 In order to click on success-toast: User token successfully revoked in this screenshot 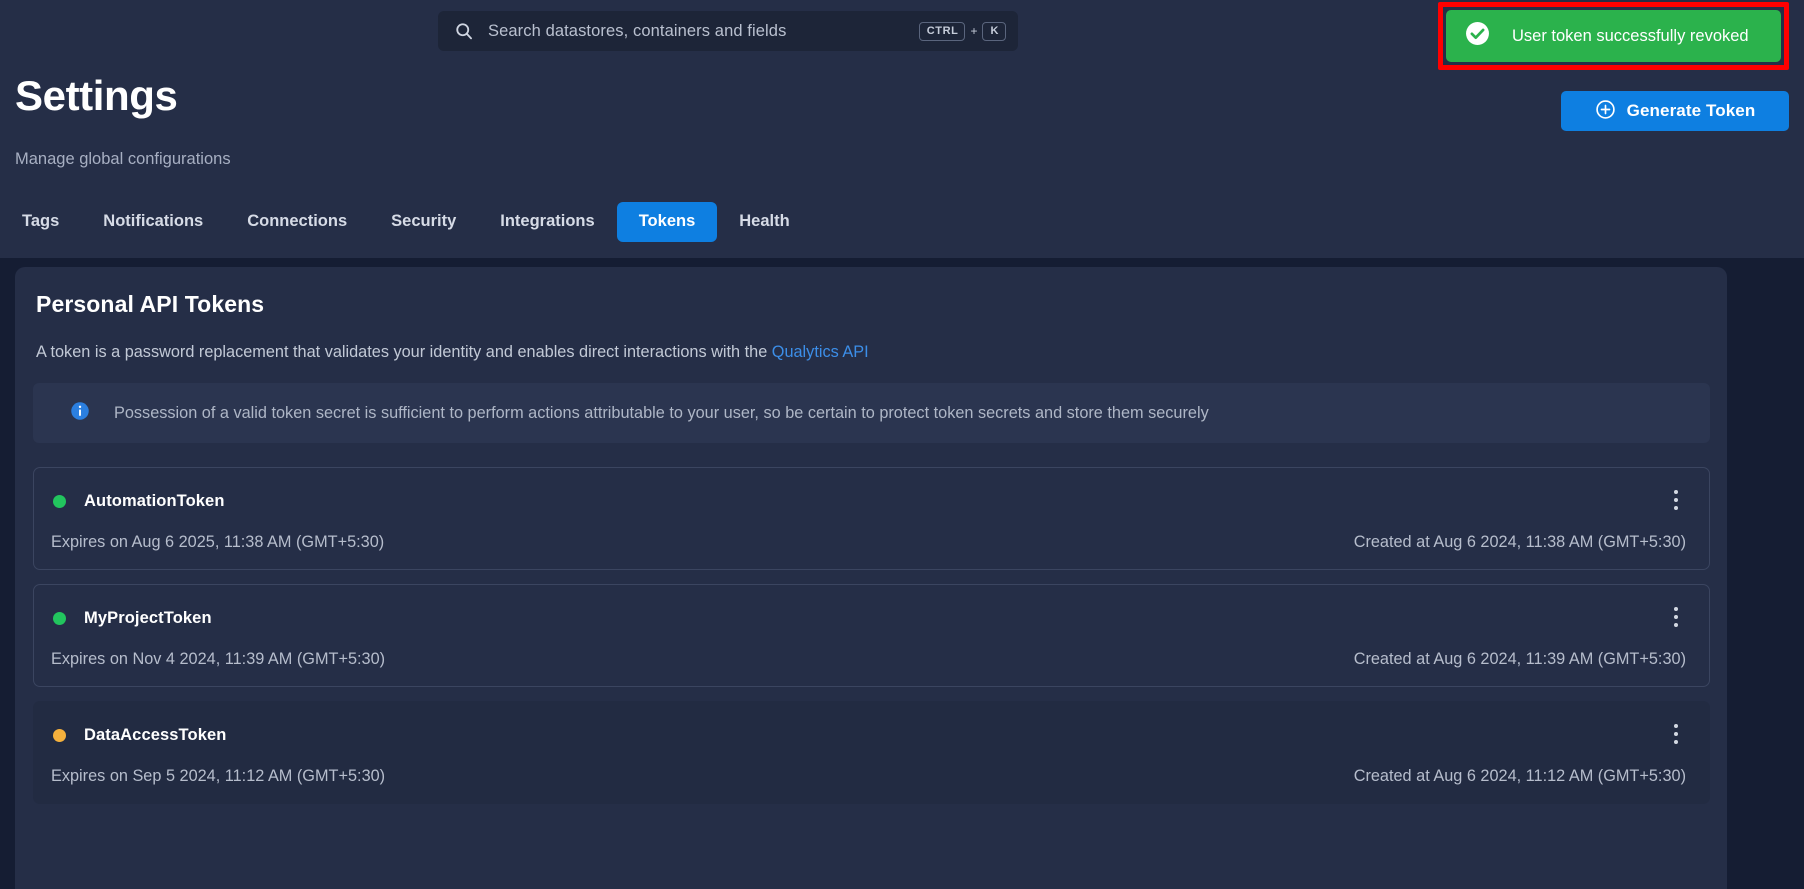, I will do `click(1613, 36)`.